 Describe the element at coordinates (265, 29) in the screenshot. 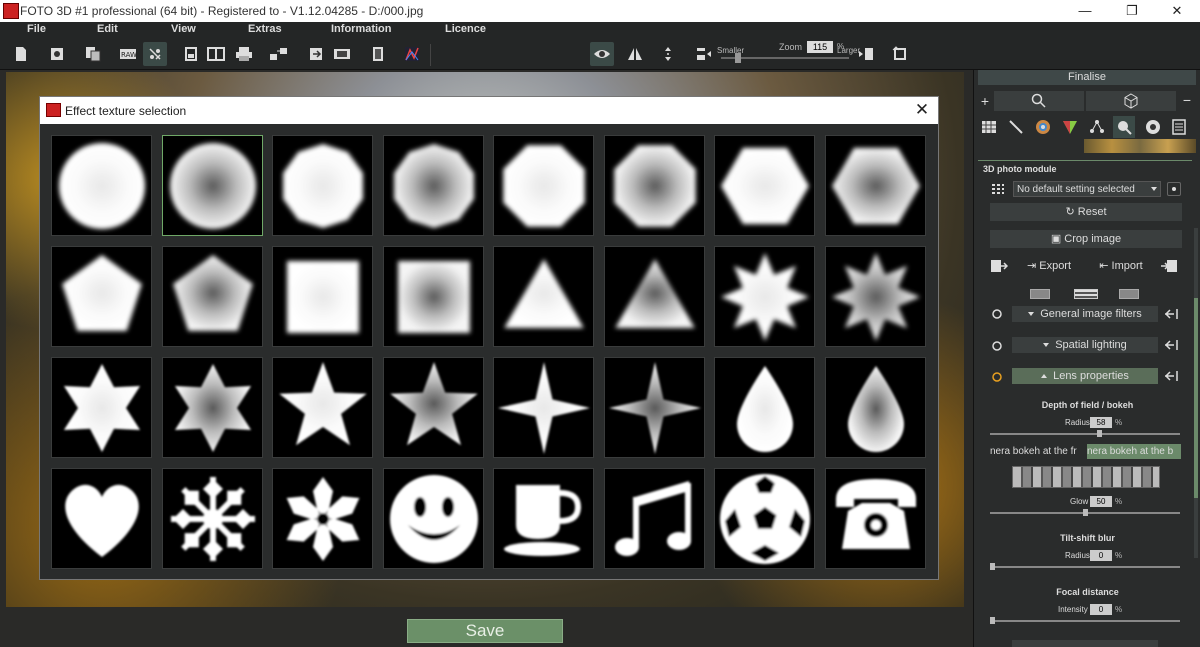

I see `menu-extras: Extras` at that location.